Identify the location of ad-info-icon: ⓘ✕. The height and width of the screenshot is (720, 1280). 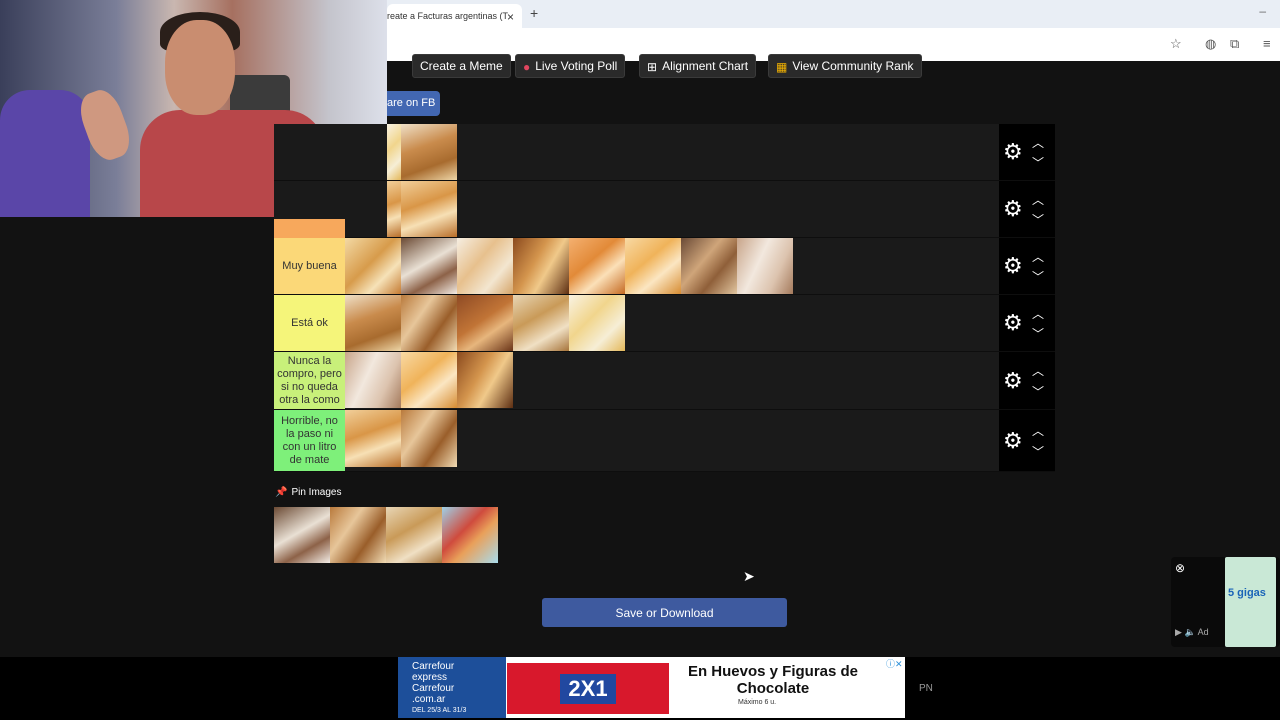
(894, 663).